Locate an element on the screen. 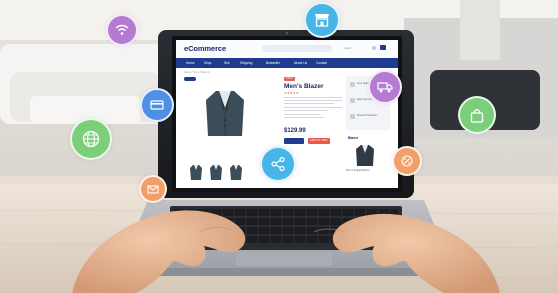 Image resolution: width=558 pixels, height=293 pixels. user-icon is located at coordinates (374, 48).